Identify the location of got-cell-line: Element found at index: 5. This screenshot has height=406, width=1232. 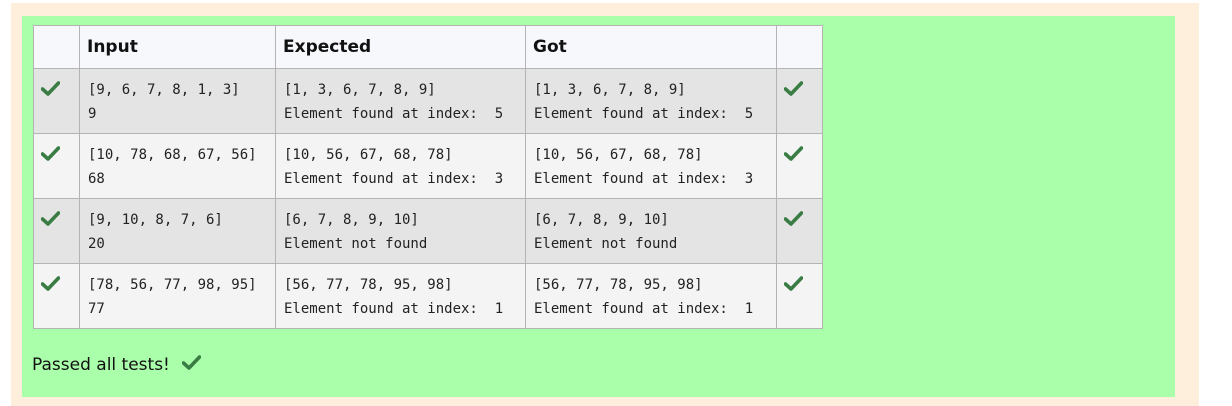
(644, 114).